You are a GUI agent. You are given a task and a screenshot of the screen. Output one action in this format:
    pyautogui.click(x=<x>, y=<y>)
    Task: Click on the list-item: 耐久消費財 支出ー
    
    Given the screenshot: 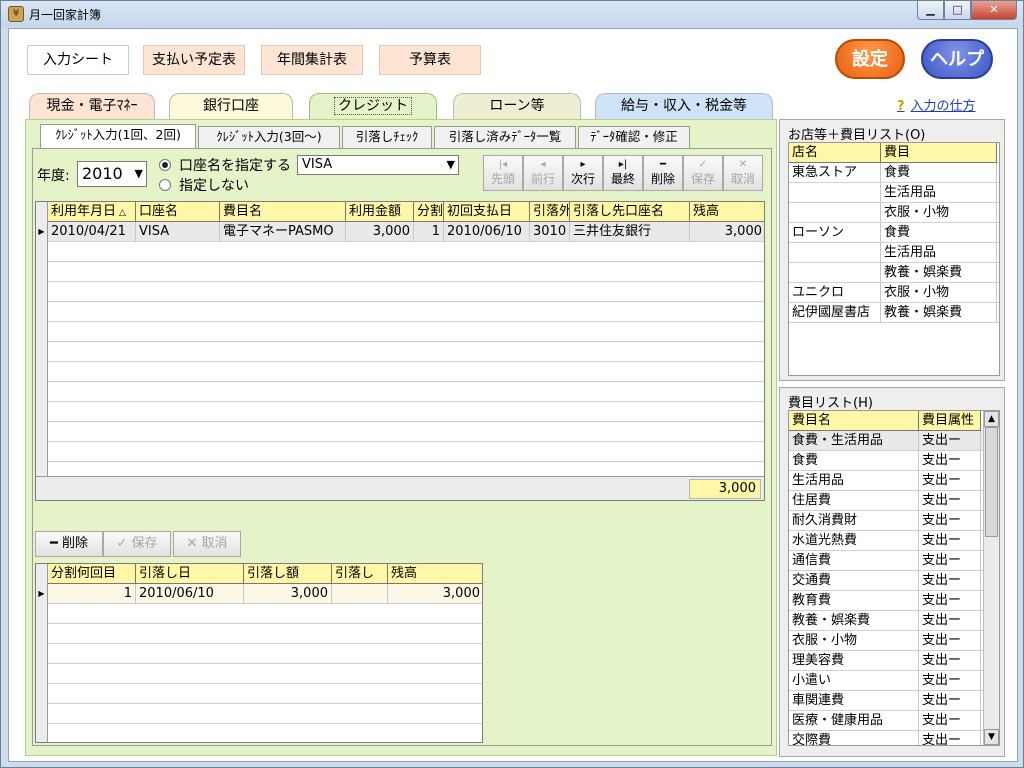 What is the action you would take?
    pyautogui.click(x=894, y=521)
    